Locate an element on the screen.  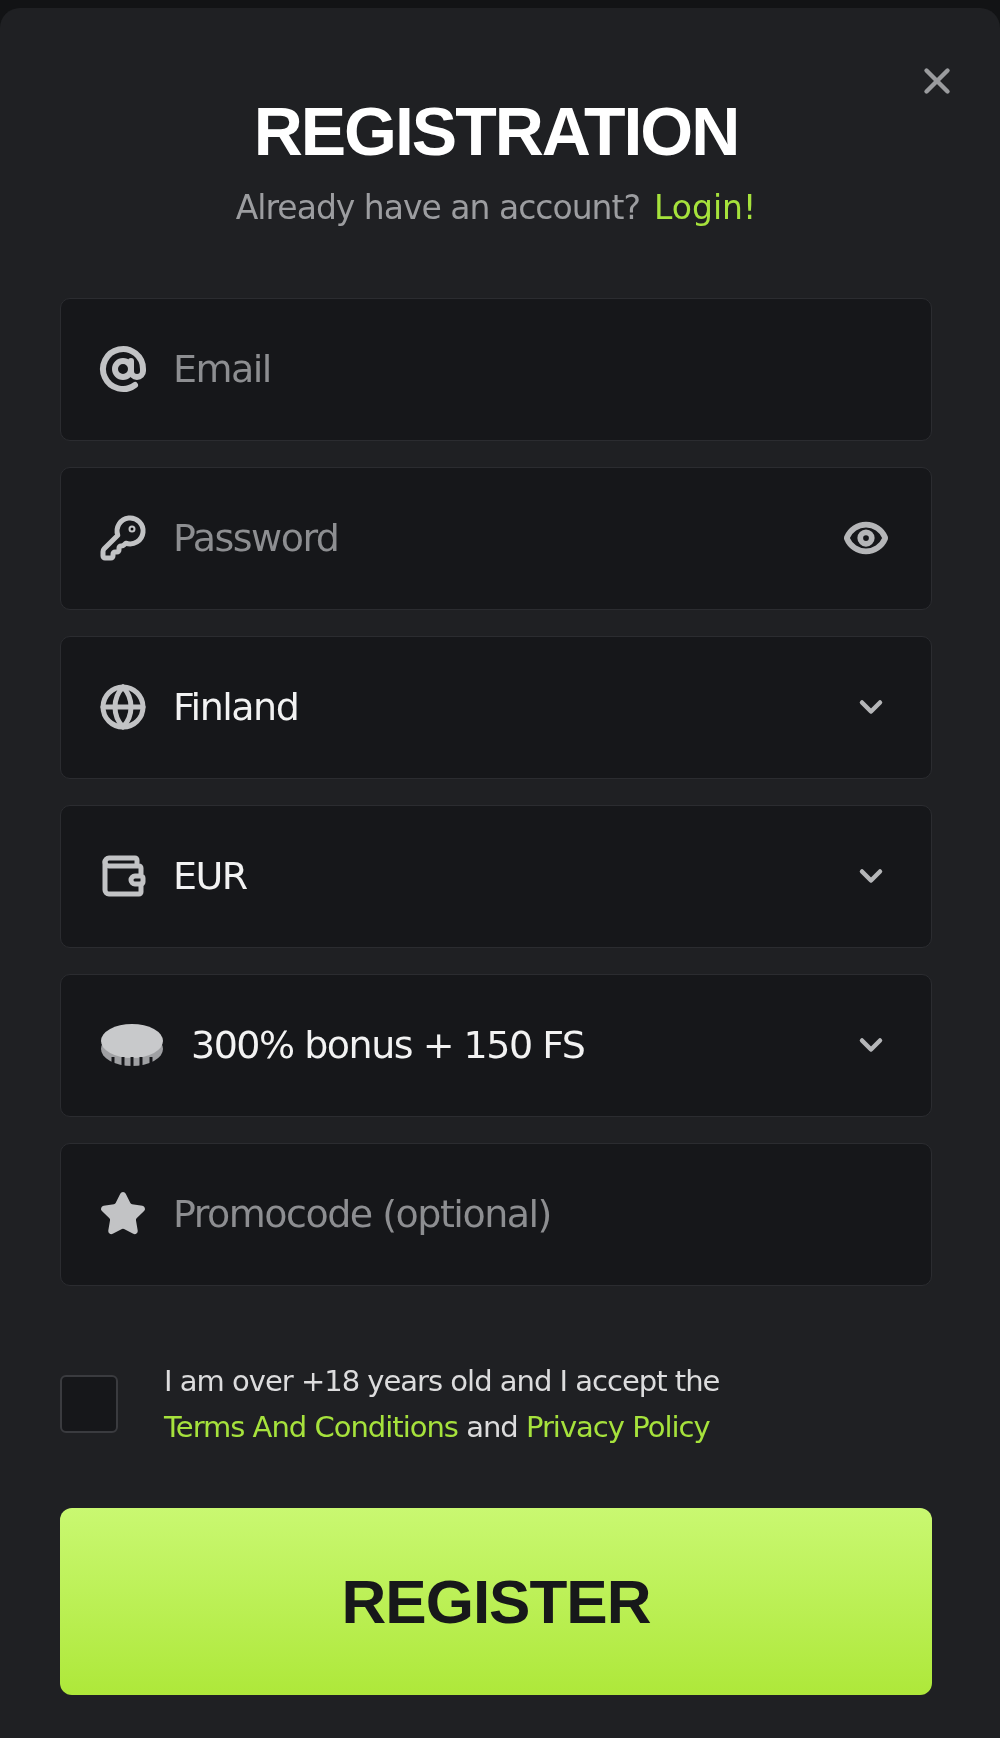
form-field: Password is located at coordinates (496, 538).